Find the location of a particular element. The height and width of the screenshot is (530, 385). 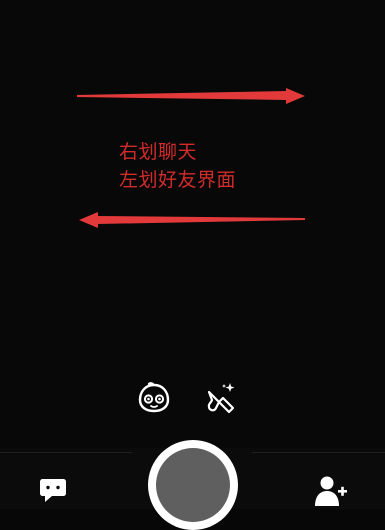

lens-face-icon is located at coordinates (154, 397).